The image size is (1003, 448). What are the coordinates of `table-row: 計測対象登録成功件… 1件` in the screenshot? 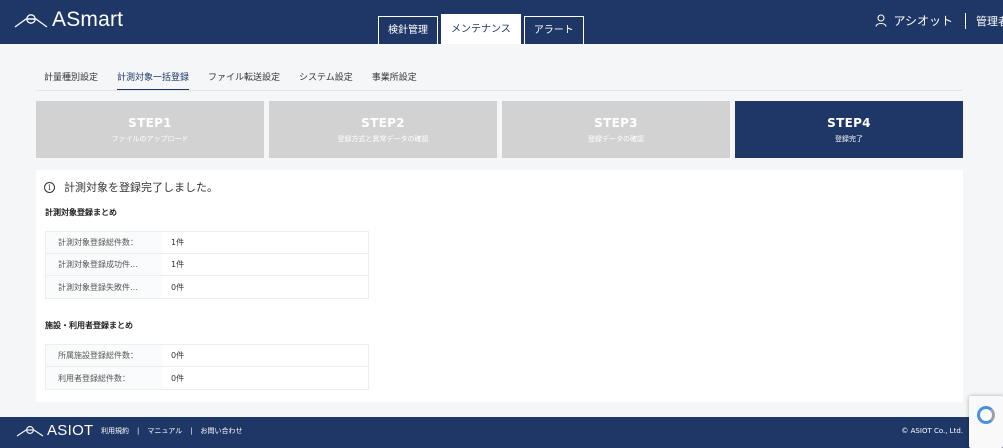 It's located at (207, 265).